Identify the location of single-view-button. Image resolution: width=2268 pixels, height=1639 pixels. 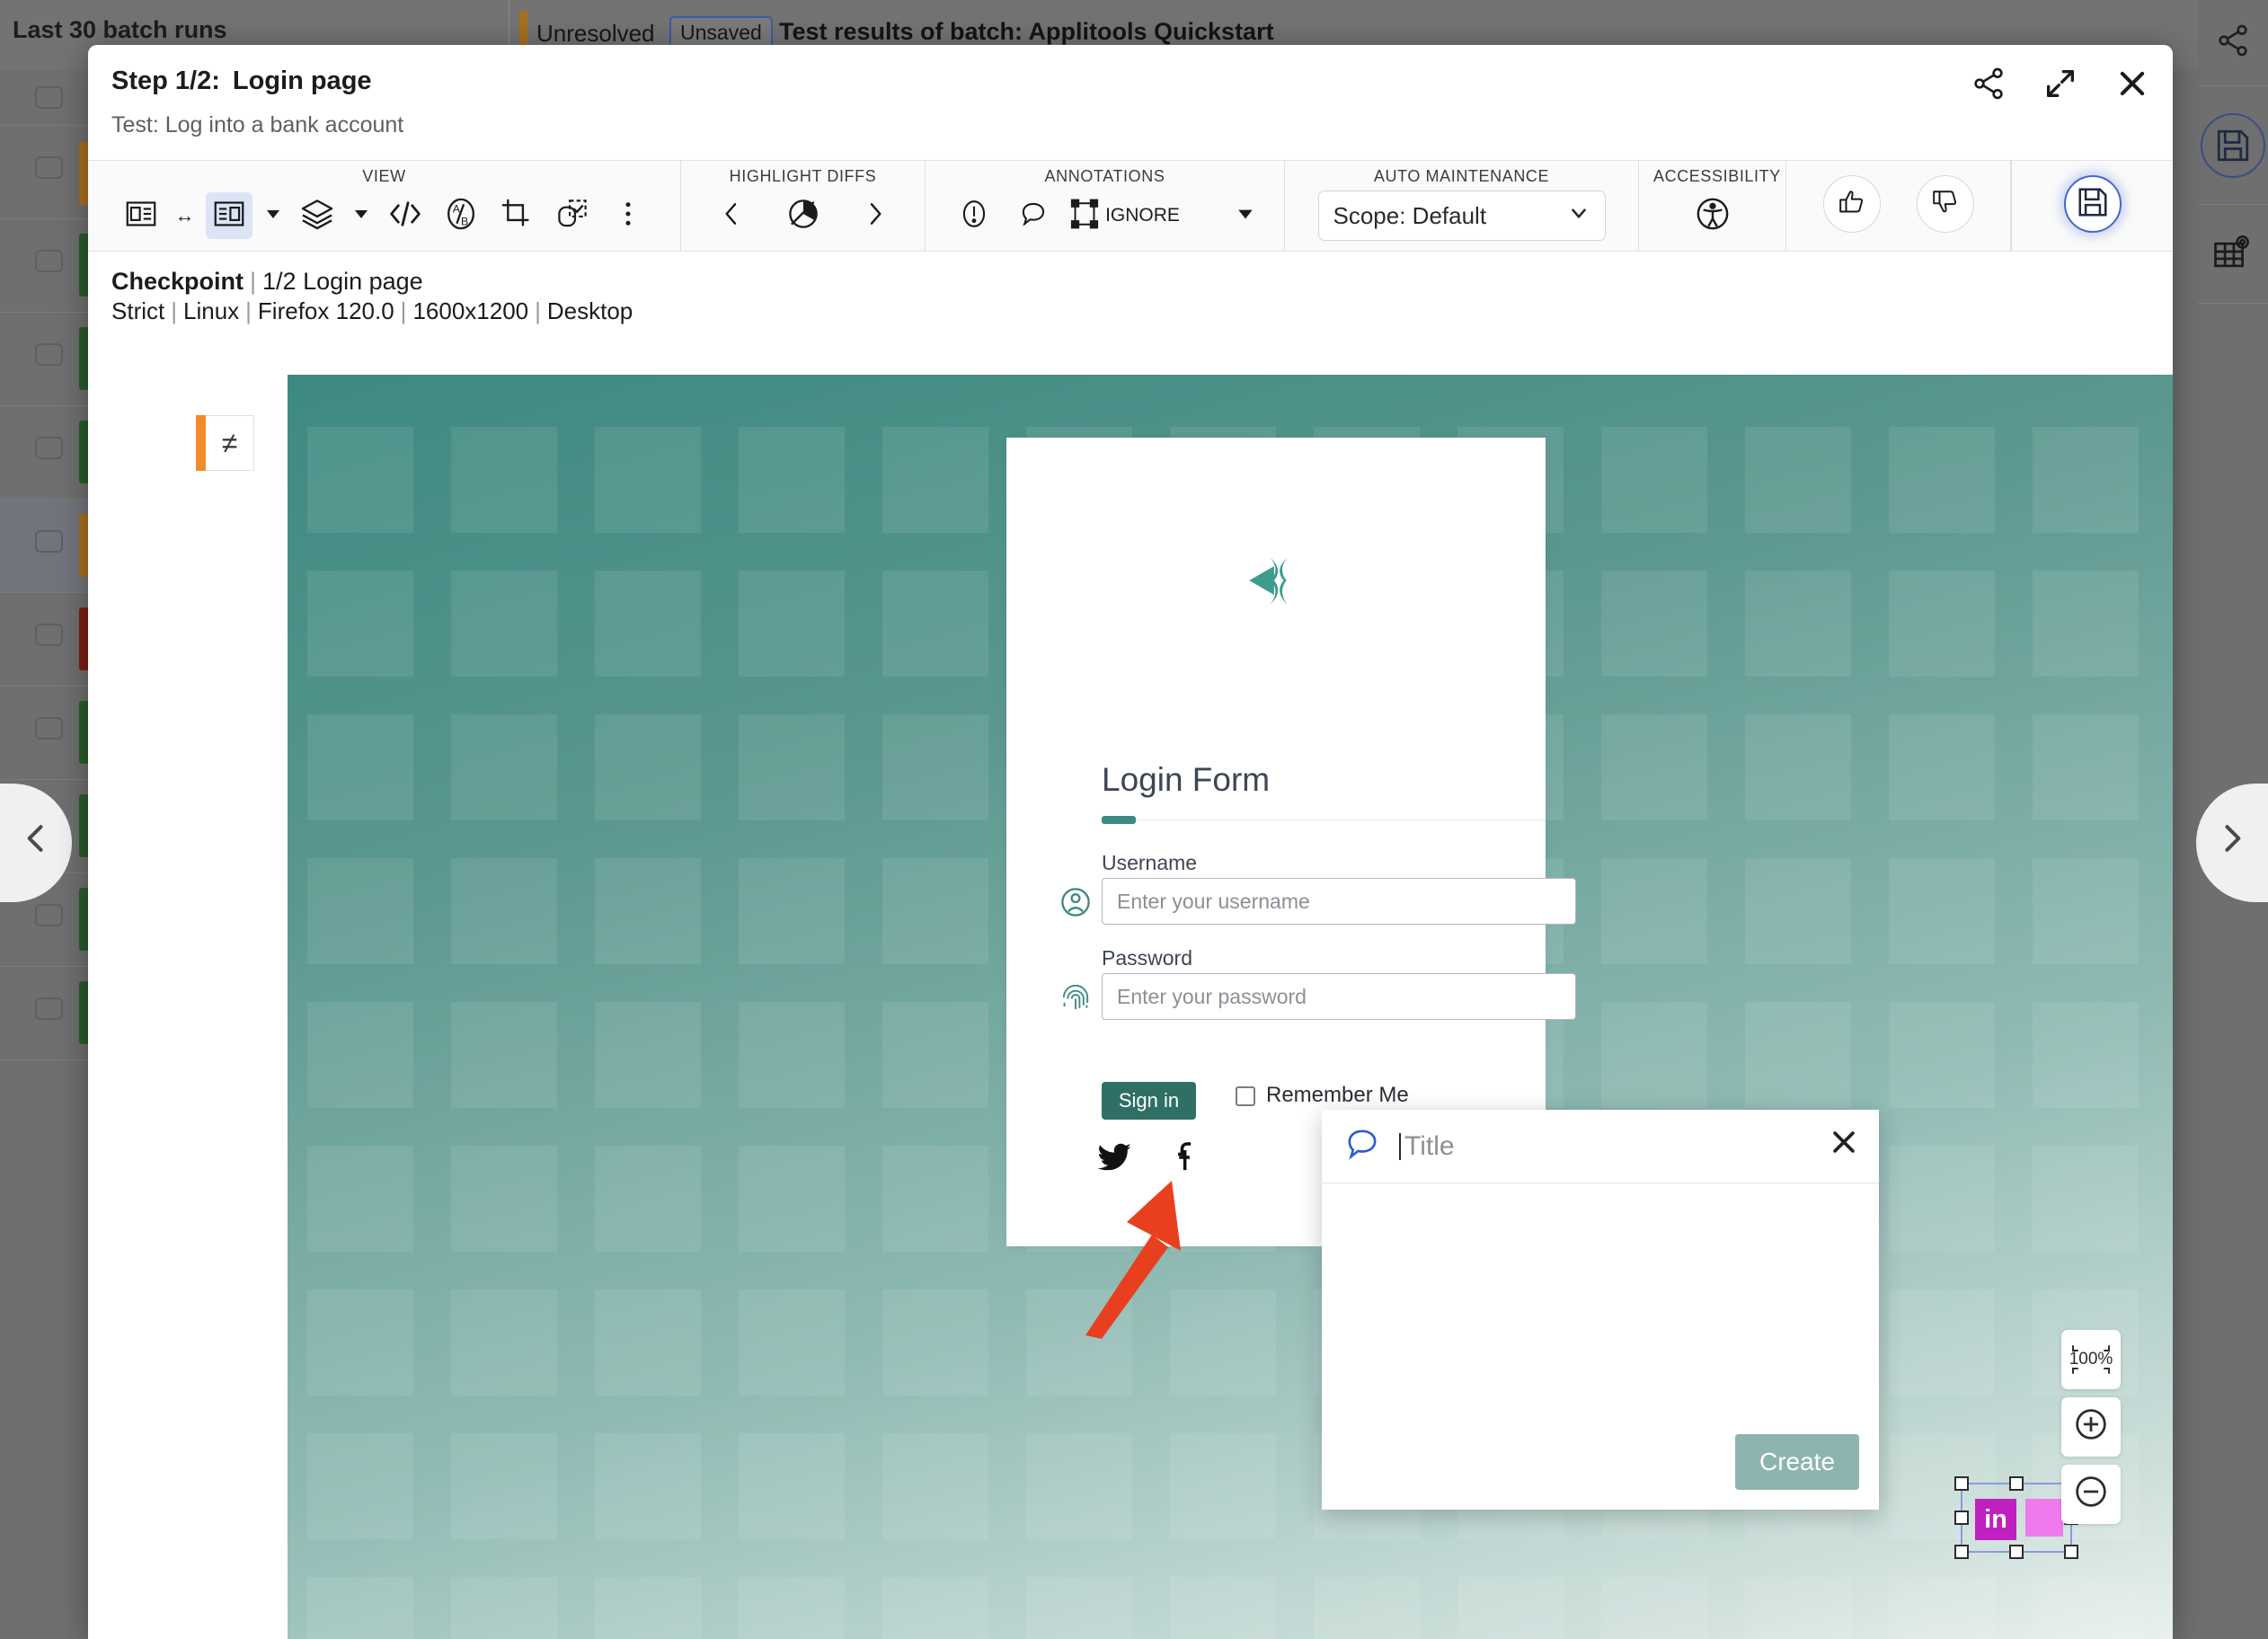
(228, 215).